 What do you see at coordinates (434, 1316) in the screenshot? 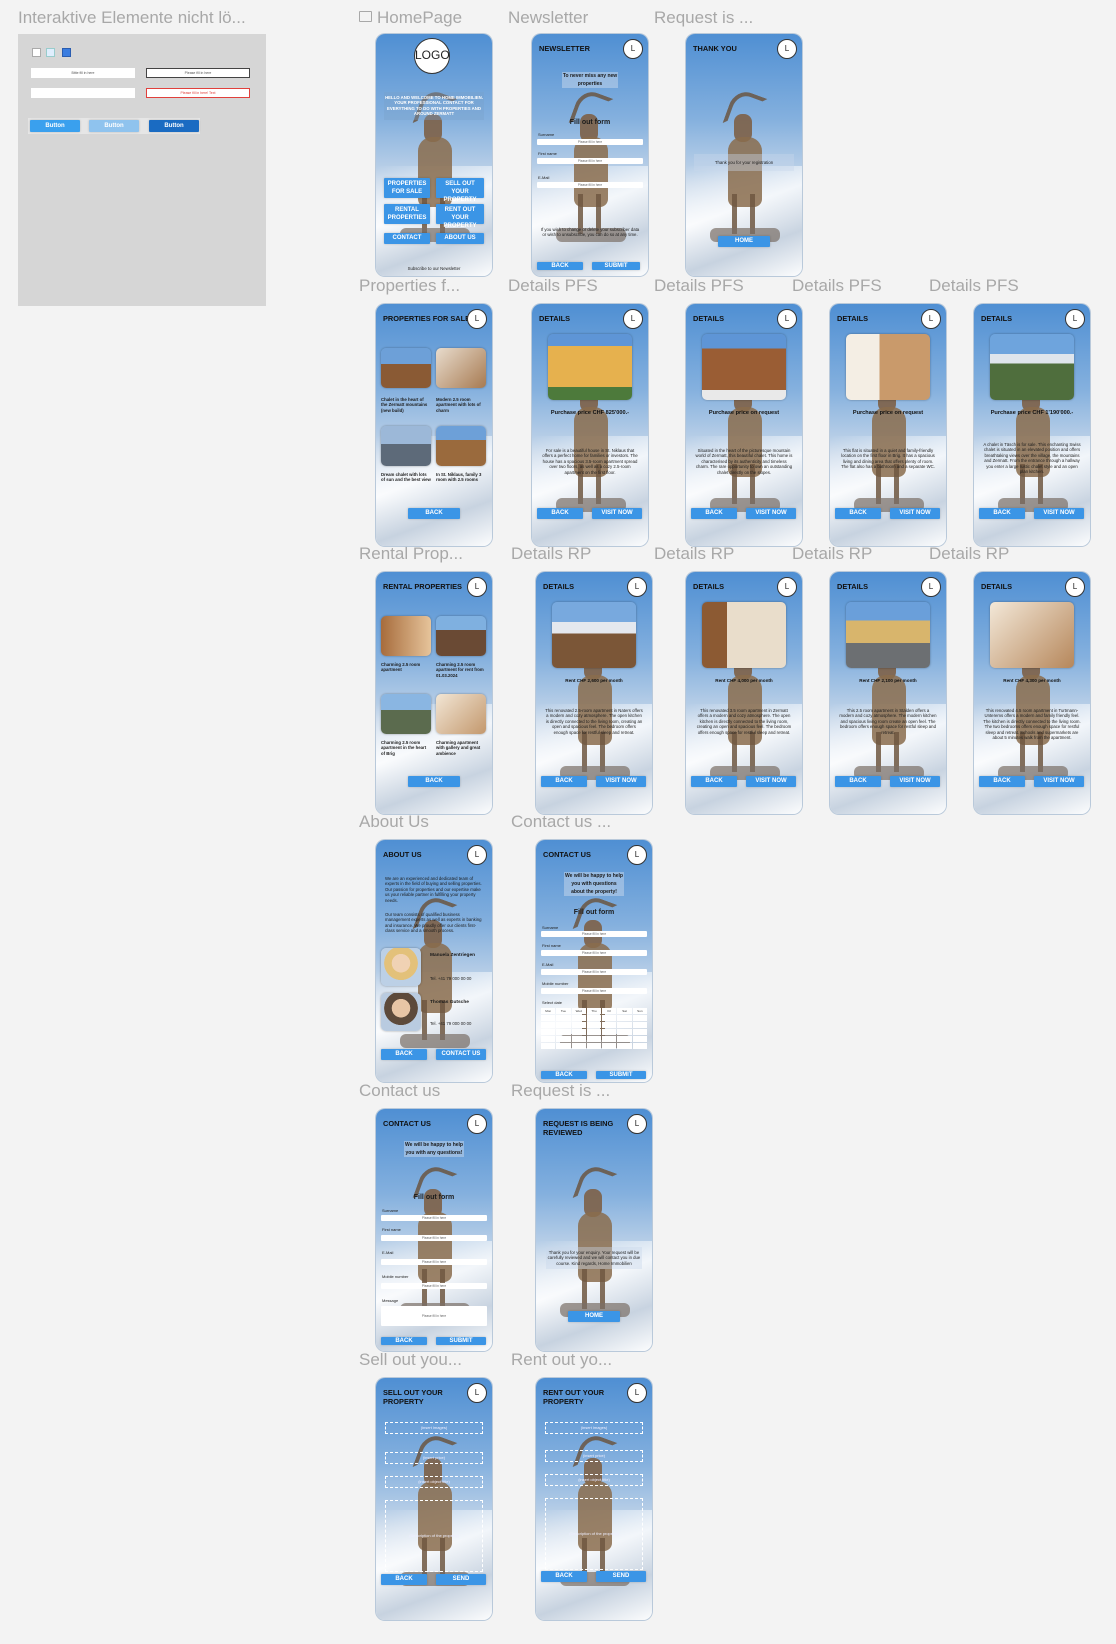
I see `message-field: Please fill in here` at bounding box center [434, 1316].